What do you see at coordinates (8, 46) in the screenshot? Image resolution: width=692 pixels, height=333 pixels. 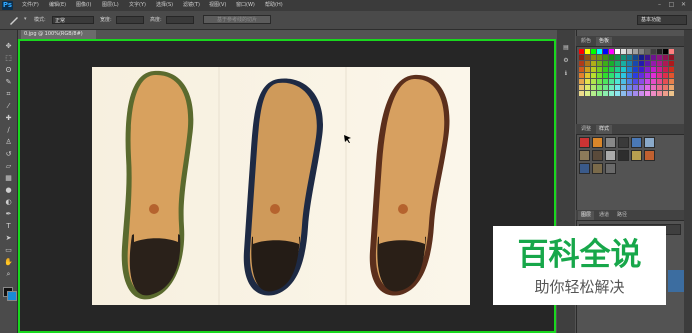 I see `move-tool-icon: ✥` at bounding box center [8, 46].